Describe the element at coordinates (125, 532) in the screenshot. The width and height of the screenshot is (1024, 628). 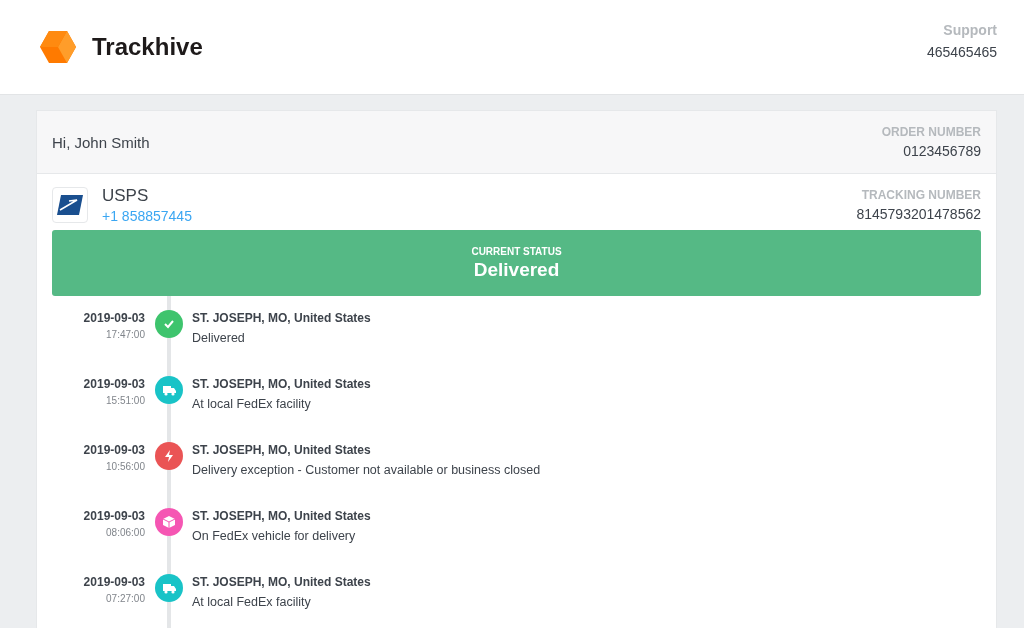
I see `event-time: 08:06:00` at that location.